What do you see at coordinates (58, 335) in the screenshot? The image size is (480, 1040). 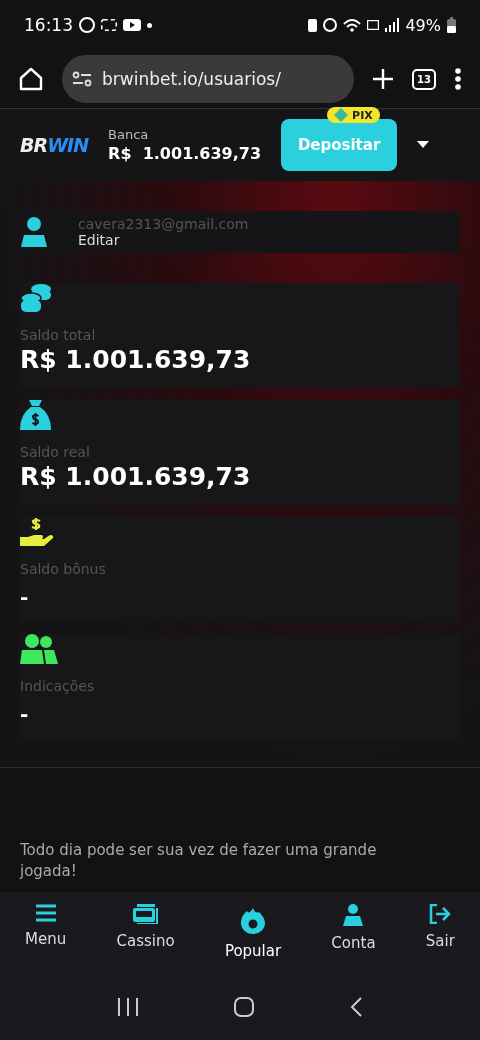 I see `card-label: Saldo total` at bounding box center [58, 335].